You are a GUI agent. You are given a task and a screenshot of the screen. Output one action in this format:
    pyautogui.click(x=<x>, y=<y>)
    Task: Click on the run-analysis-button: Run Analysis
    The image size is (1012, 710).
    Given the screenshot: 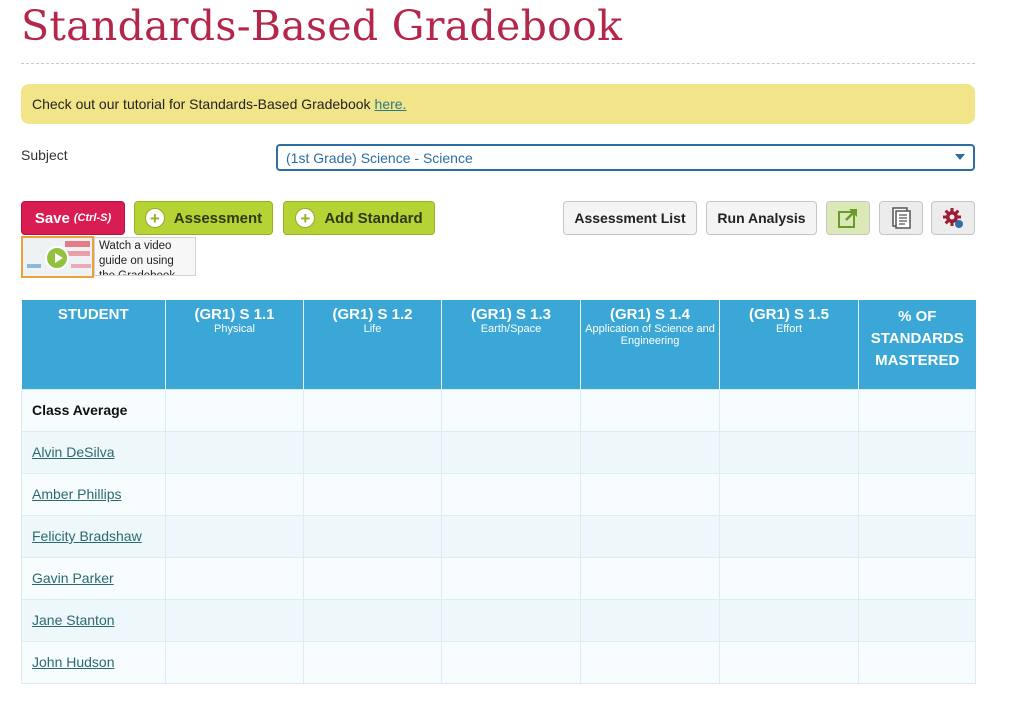 What is the action you would take?
    pyautogui.click(x=761, y=218)
    